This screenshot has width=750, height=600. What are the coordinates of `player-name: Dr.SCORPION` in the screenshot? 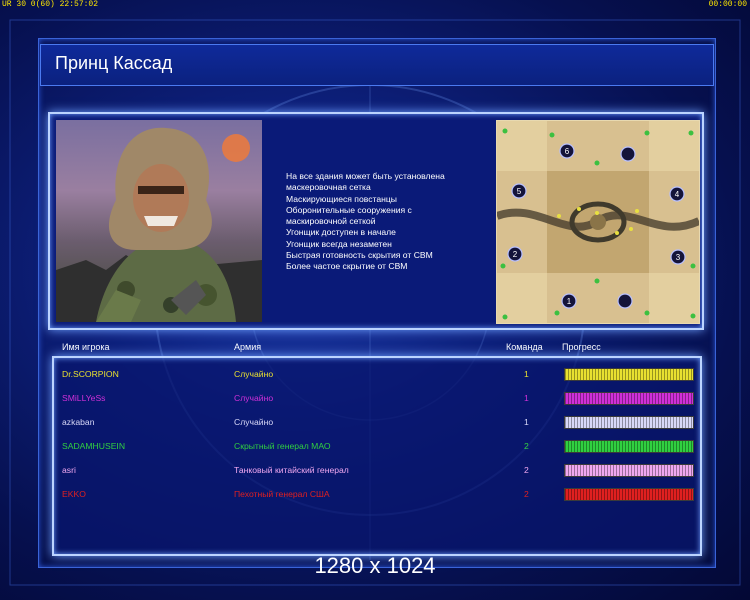 It's located at (90, 374).